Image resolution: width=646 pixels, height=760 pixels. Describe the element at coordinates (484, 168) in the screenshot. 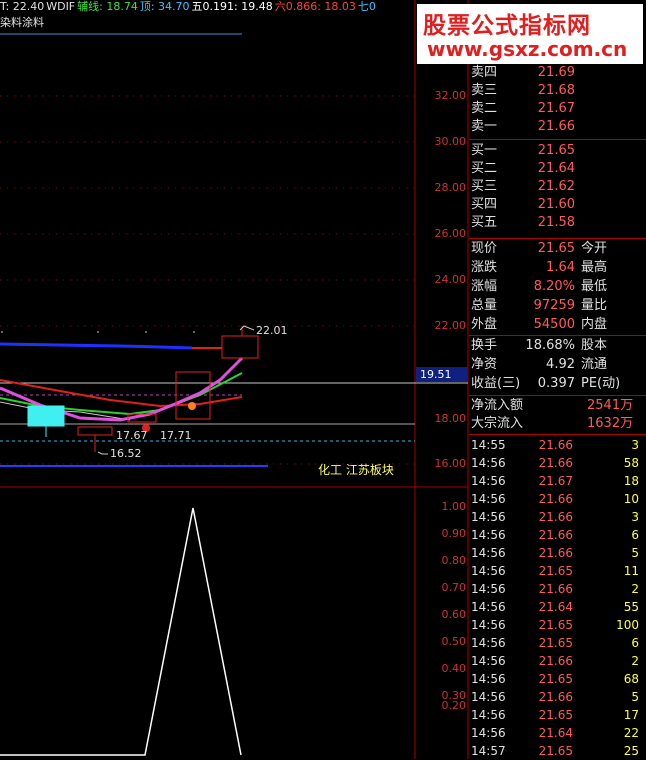

I see `order-label: 买二` at that location.